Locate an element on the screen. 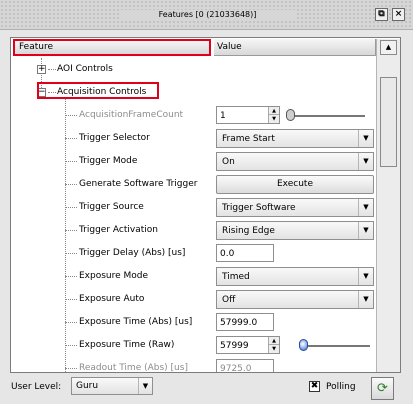  feature-name: Trigger Source is located at coordinates (111, 207).